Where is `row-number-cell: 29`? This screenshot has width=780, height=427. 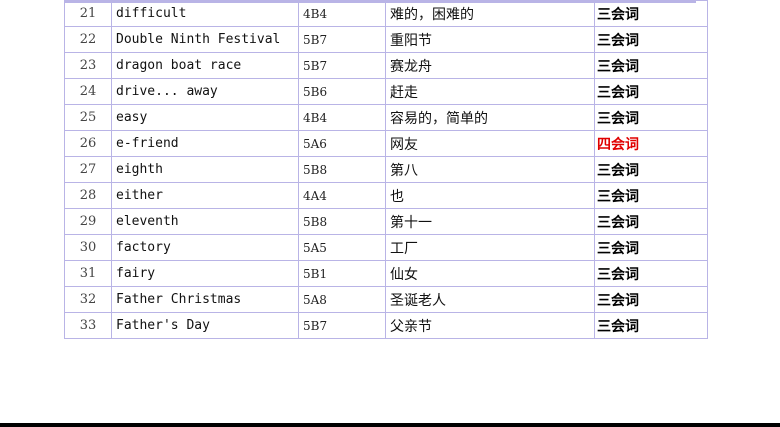
row-number-cell: 29 is located at coordinates (88, 221).